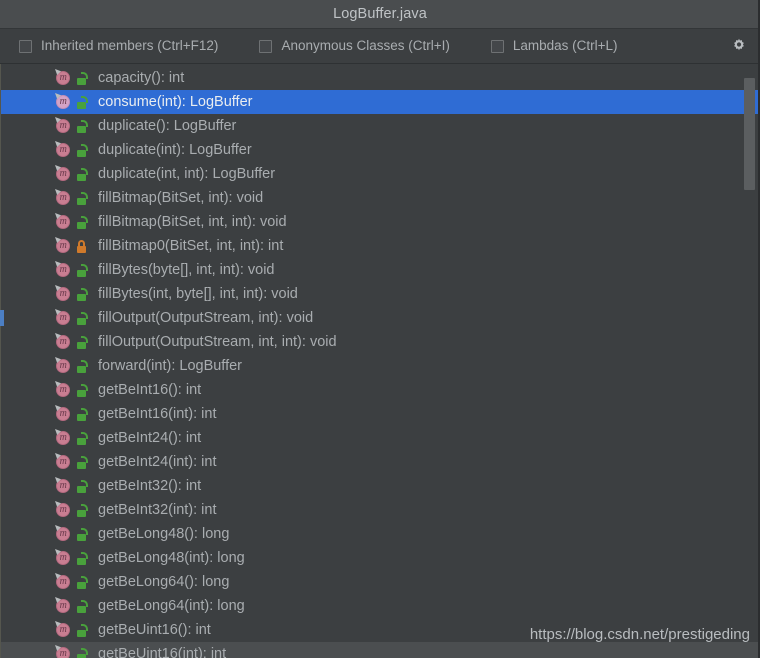 The height and width of the screenshot is (658, 760). What do you see at coordinates (380, 462) in the screenshot?
I see `list-item: m getBeInt24(int): int` at bounding box center [380, 462].